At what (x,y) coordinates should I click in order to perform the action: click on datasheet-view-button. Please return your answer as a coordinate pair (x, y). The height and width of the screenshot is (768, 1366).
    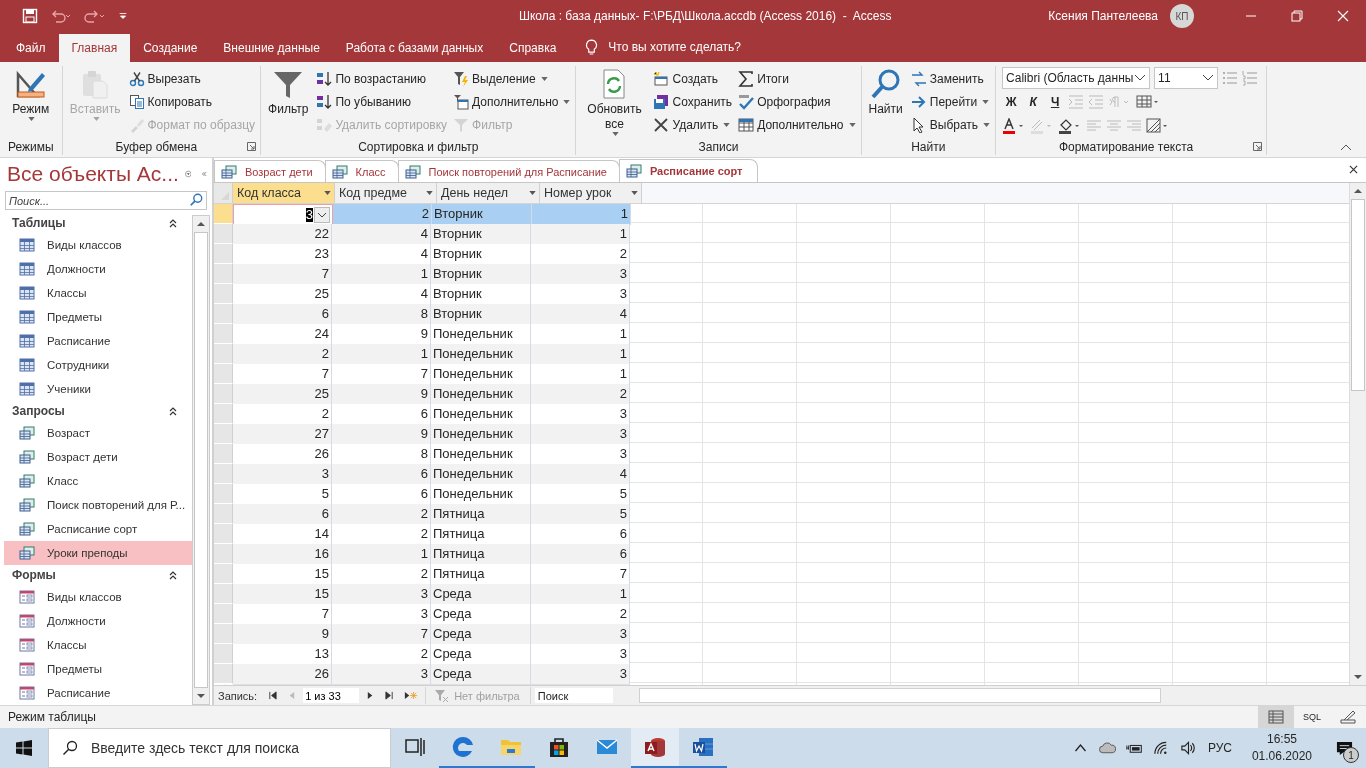
    Looking at the image, I should click on (1276, 717).